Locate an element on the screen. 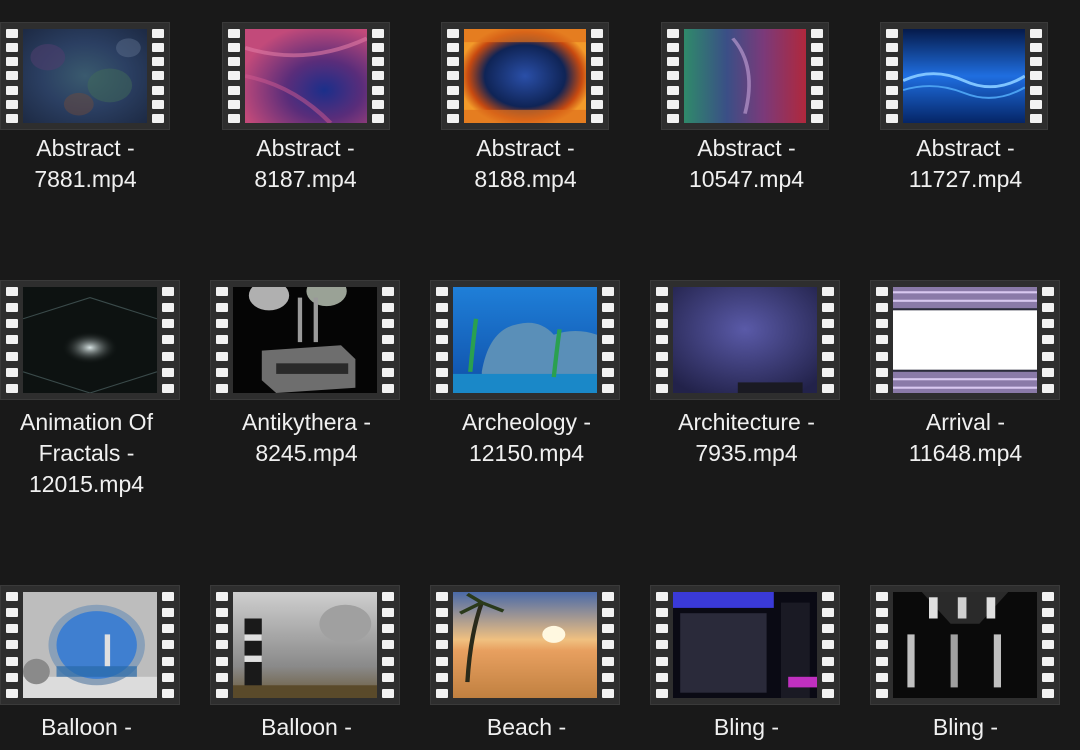  file-name: Archeology -12150.mp4 is located at coordinates (526, 437).